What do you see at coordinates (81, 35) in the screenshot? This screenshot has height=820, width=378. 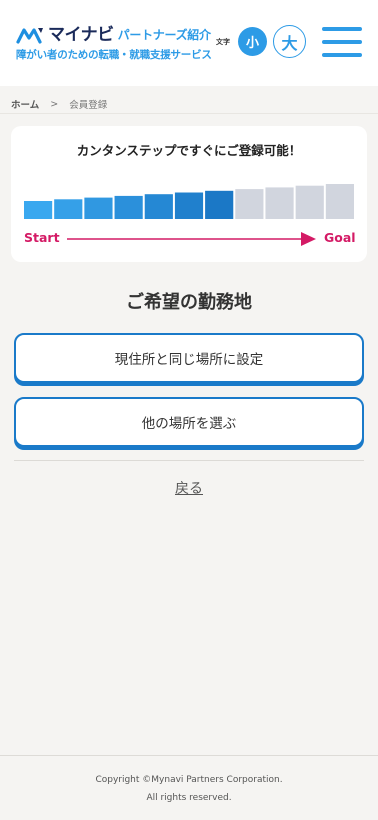 I see `logo-main-text: マイナビ` at bounding box center [81, 35].